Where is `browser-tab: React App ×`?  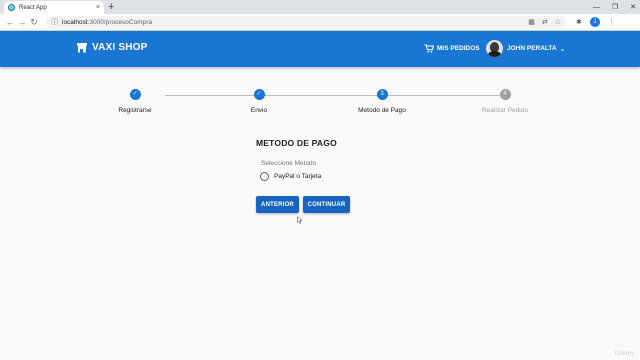
browser-tab: React App × is located at coordinates (54, 7).